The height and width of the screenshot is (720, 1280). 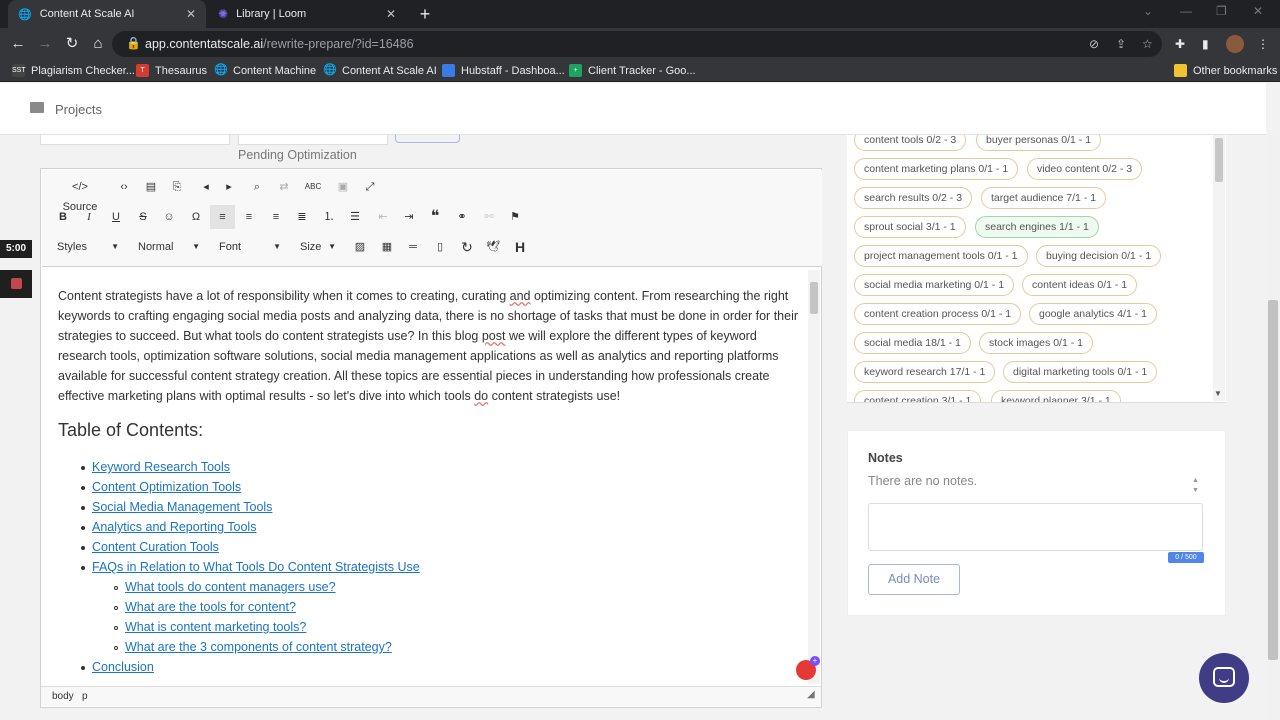 What do you see at coordinates (1093, 314) in the screenshot?
I see `keyword-chip: google analytics 4/1 - 1` at bounding box center [1093, 314].